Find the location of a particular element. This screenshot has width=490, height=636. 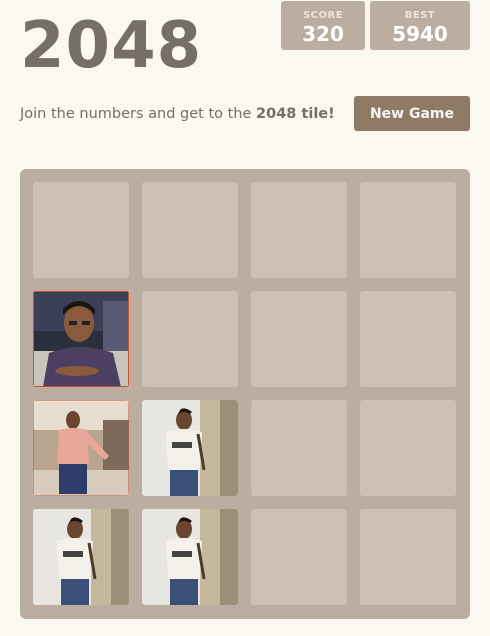

score-label: SCORE is located at coordinates (323, 15).